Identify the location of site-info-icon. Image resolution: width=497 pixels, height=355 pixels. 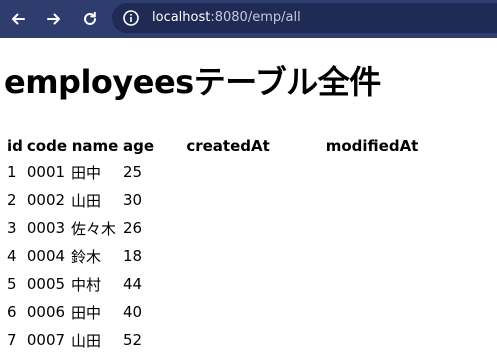
(131, 18).